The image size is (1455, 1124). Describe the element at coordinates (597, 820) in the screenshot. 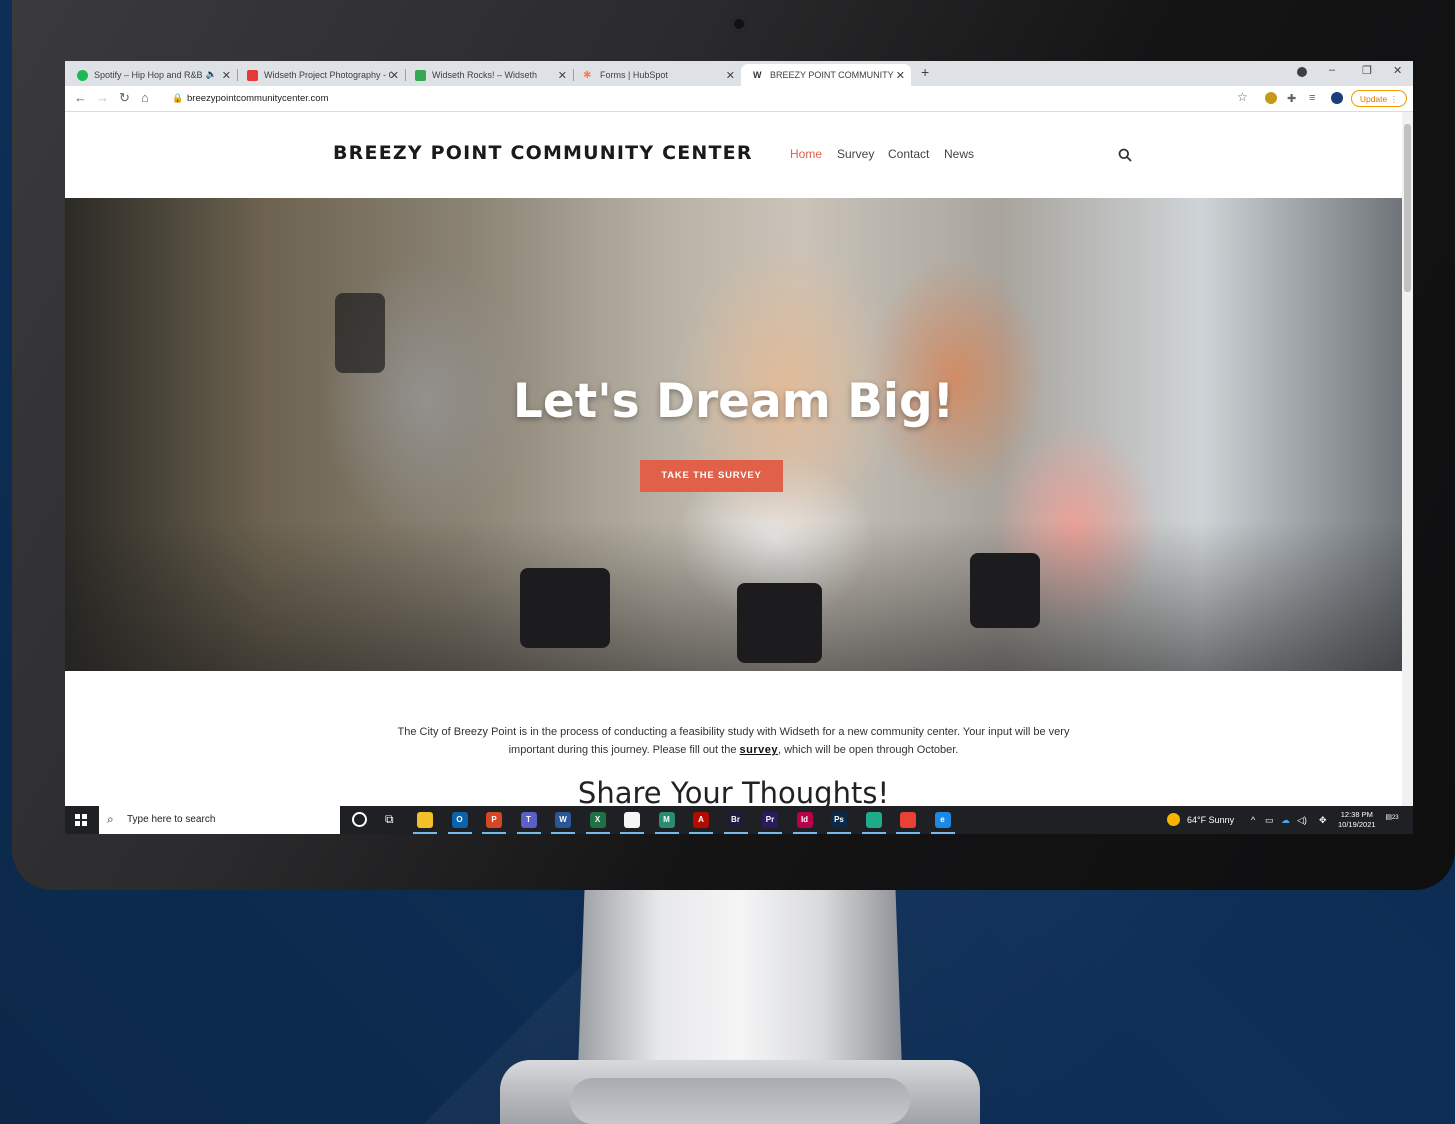

I see `excel-icon: X` at that location.